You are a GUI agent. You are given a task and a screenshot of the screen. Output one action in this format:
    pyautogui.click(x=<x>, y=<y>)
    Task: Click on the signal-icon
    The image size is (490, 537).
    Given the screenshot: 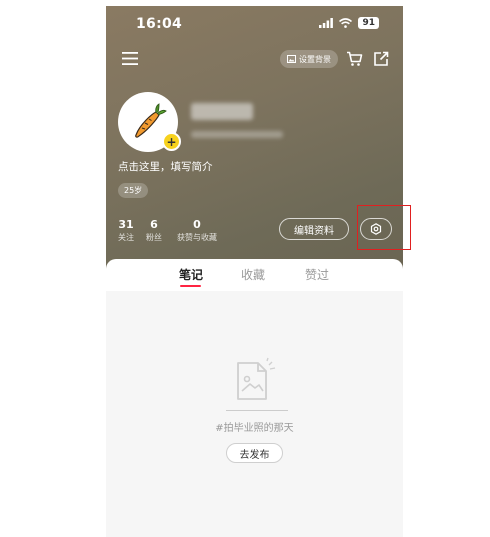 What is the action you would take?
    pyautogui.click(x=326, y=23)
    